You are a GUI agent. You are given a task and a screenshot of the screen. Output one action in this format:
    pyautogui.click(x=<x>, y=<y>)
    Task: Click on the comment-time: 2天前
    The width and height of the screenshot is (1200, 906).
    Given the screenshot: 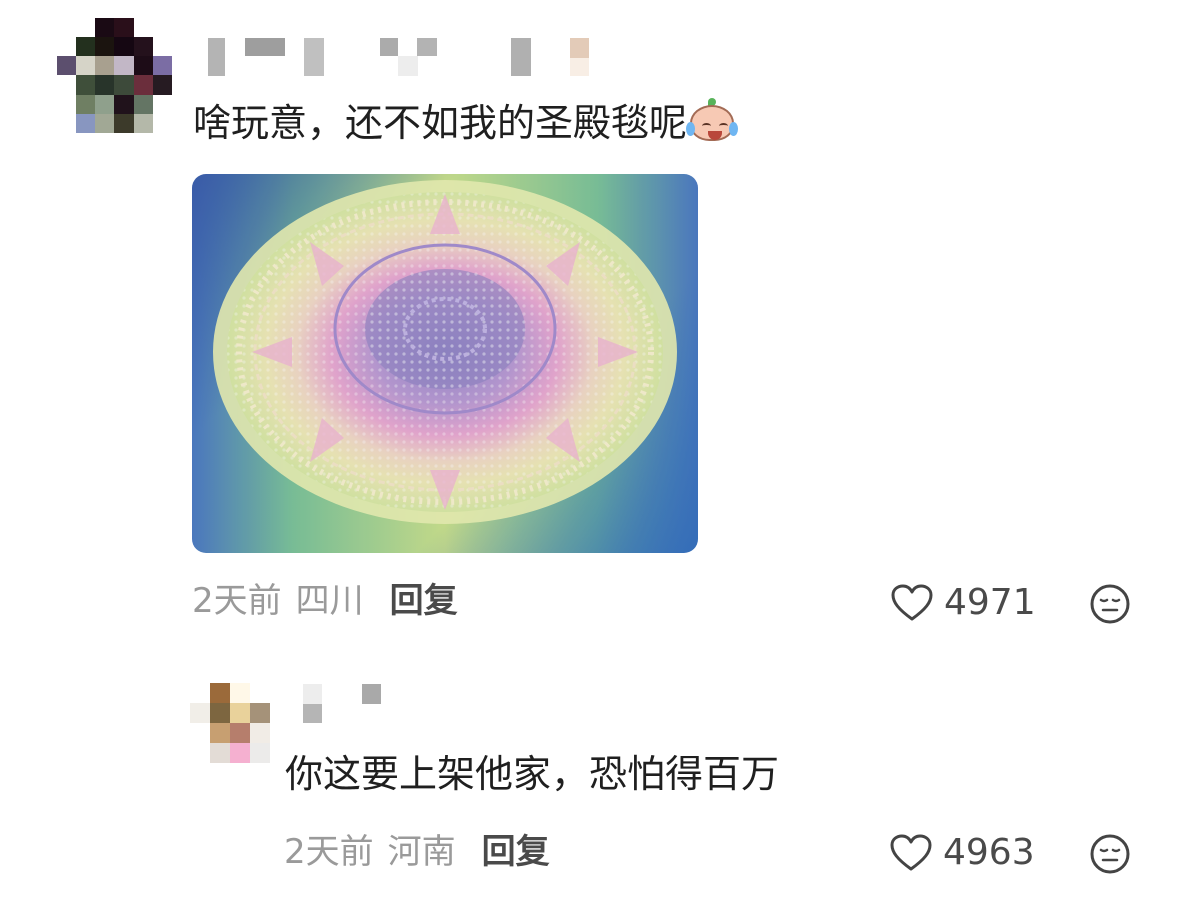 What is the action you would take?
    pyautogui.click(x=237, y=601)
    